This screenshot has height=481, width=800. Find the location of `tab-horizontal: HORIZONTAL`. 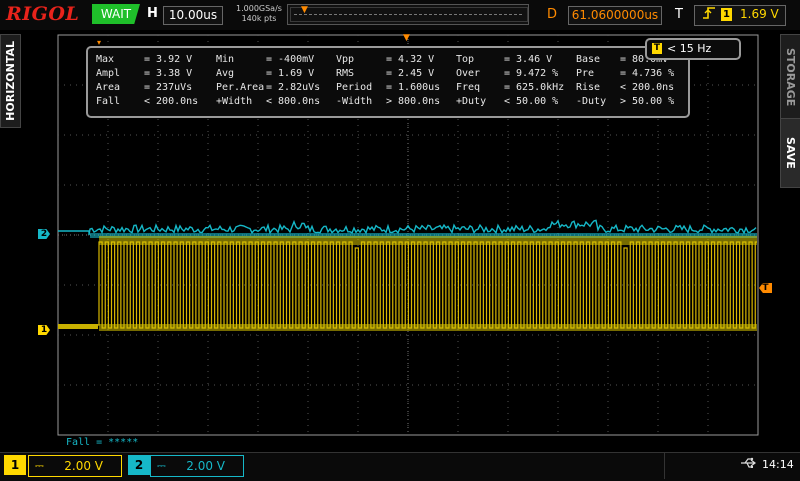

tab-horizontal: HORIZONTAL is located at coordinates (10, 81).